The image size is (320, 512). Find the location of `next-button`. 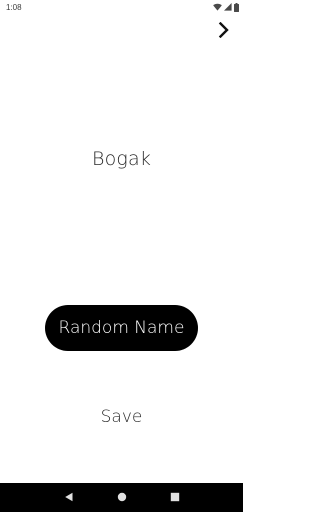

next-button is located at coordinates (224, 32).